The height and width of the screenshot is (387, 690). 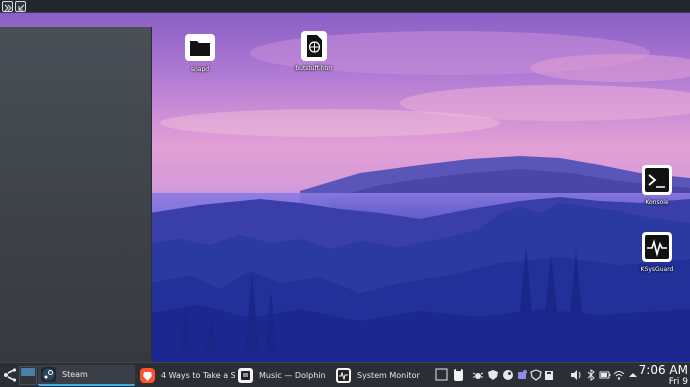 What do you see at coordinates (633, 375) in the screenshot?
I see `expand-tray-icon` at bounding box center [633, 375].